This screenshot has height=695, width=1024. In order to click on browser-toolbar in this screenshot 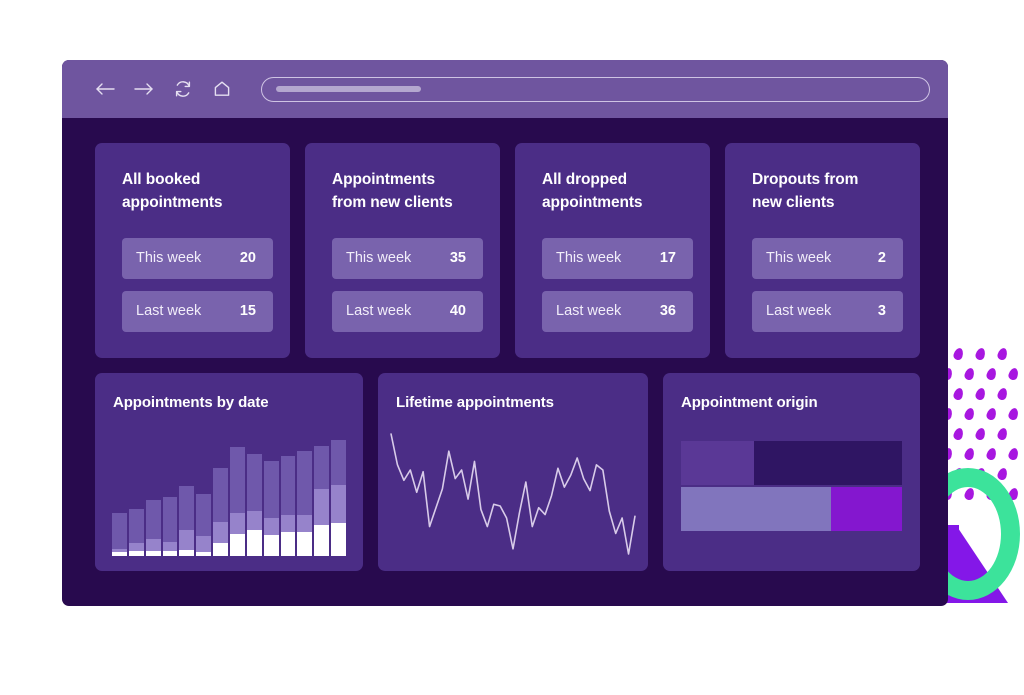, I will do `click(505, 89)`.